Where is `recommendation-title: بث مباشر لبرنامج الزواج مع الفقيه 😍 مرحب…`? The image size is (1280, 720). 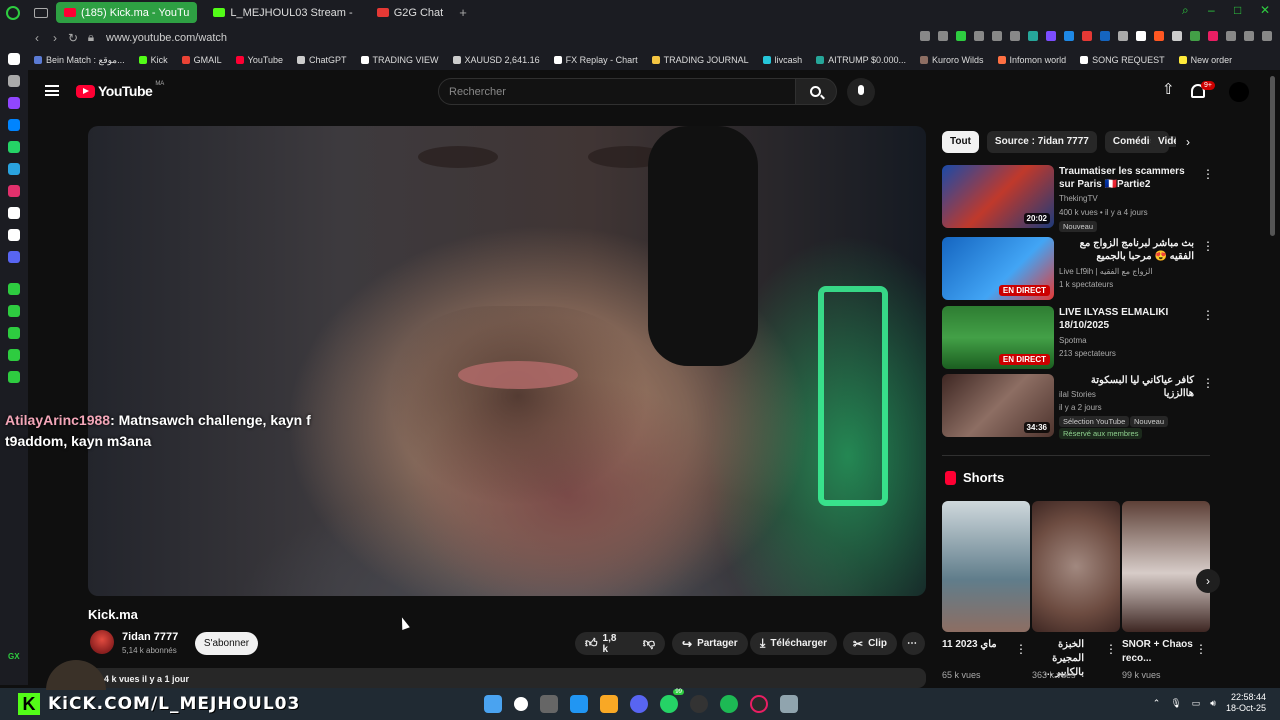 recommendation-title: بث مباشر لبرنامج الزواج مع الفقيه 😍 مرحب… is located at coordinates (1126, 250).